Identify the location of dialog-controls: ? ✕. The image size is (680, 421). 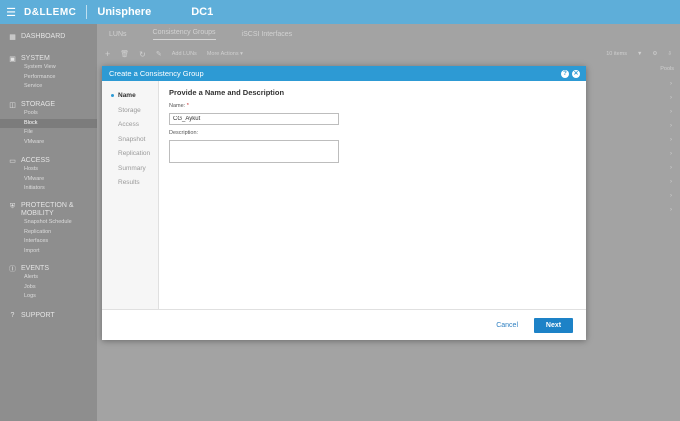
(570, 73).